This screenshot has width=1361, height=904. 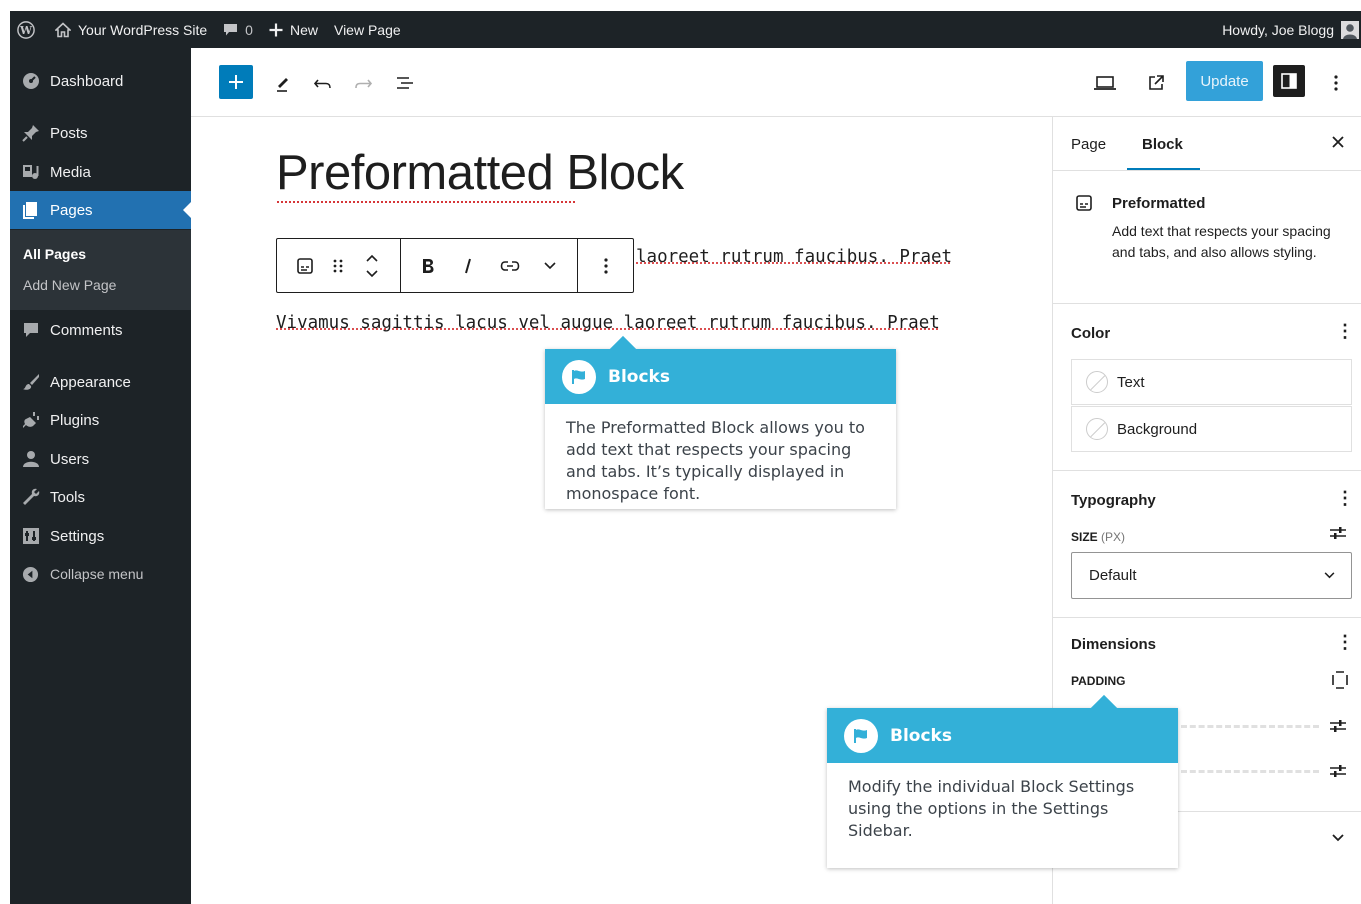 What do you see at coordinates (100, 459) in the screenshot?
I see `menu-item-users: Users` at bounding box center [100, 459].